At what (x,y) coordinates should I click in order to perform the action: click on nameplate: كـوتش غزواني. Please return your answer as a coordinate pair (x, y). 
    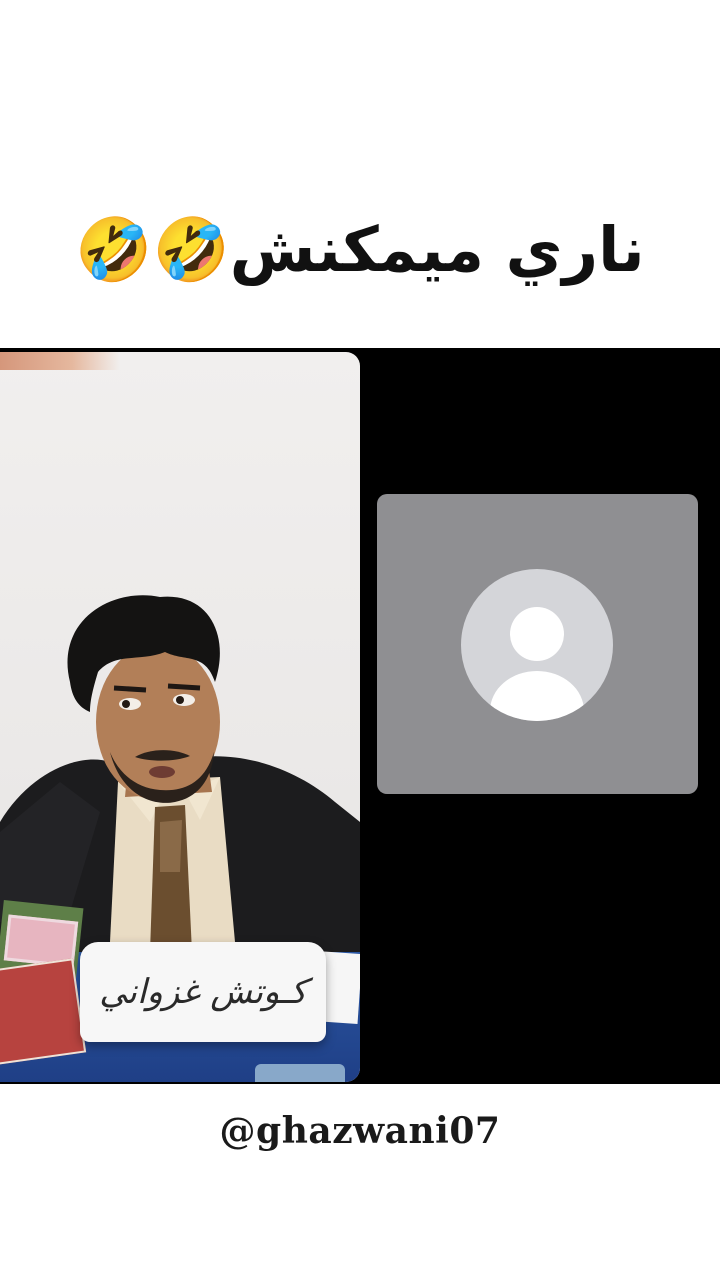
    Looking at the image, I should click on (203, 992).